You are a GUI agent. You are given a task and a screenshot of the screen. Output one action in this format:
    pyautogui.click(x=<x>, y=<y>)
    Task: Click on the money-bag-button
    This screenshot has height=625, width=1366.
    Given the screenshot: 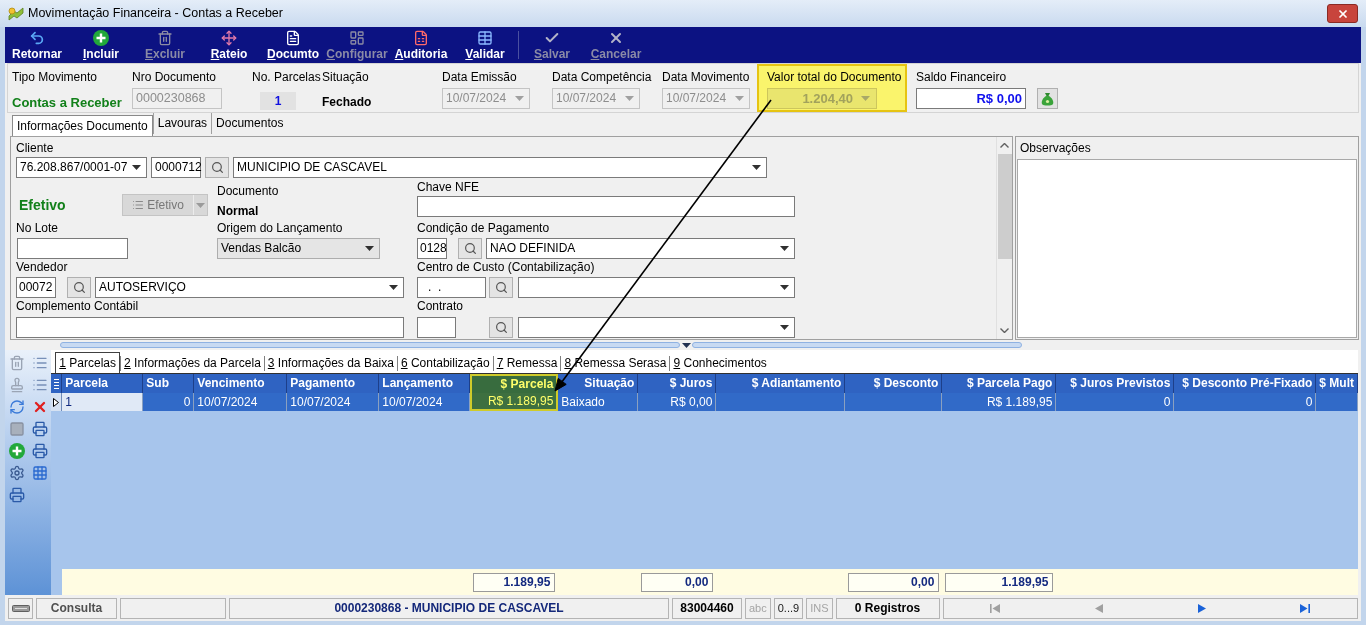 What is the action you would take?
    pyautogui.click(x=1047, y=98)
    